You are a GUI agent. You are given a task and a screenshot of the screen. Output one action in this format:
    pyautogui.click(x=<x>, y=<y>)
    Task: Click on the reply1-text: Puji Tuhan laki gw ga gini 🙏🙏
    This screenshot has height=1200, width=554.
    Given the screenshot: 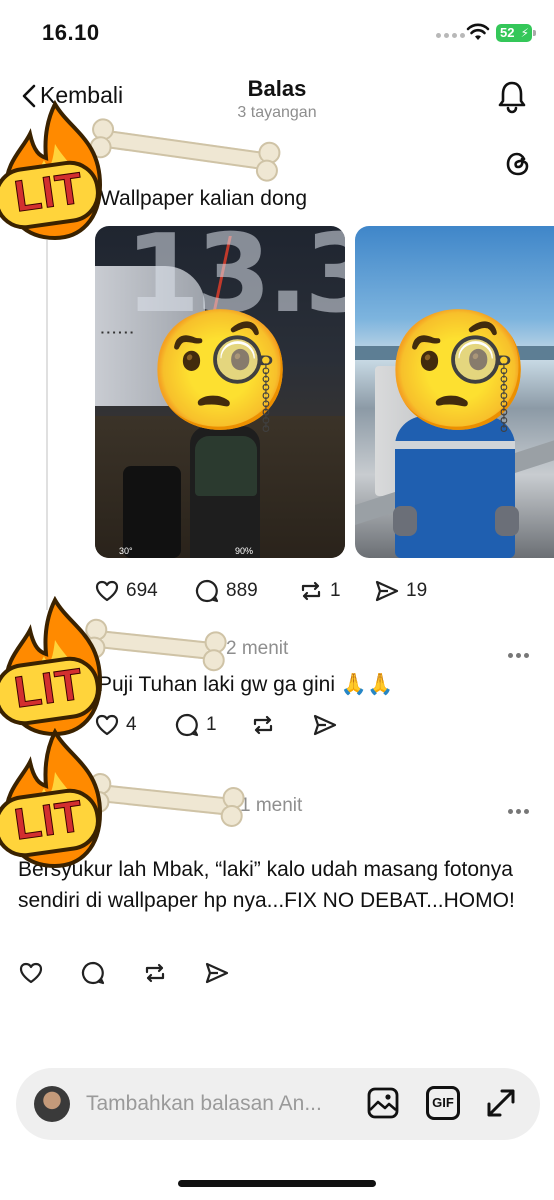 What is the action you would take?
    pyautogui.click(x=246, y=684)
    